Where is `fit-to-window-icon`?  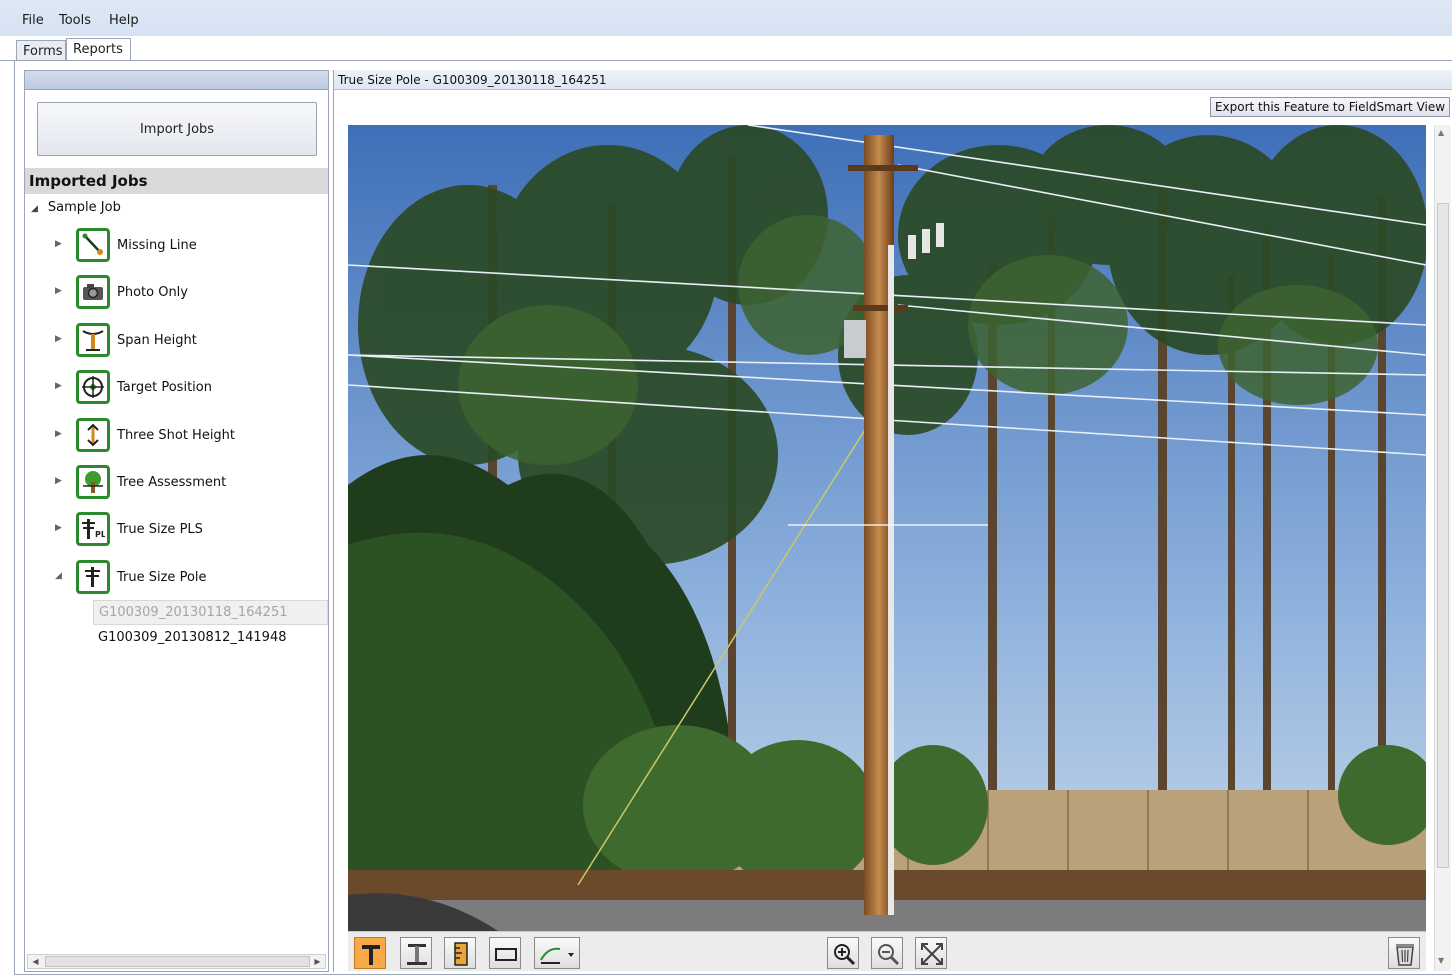
fit-to-window-icon is located at coordinates (932, 954).